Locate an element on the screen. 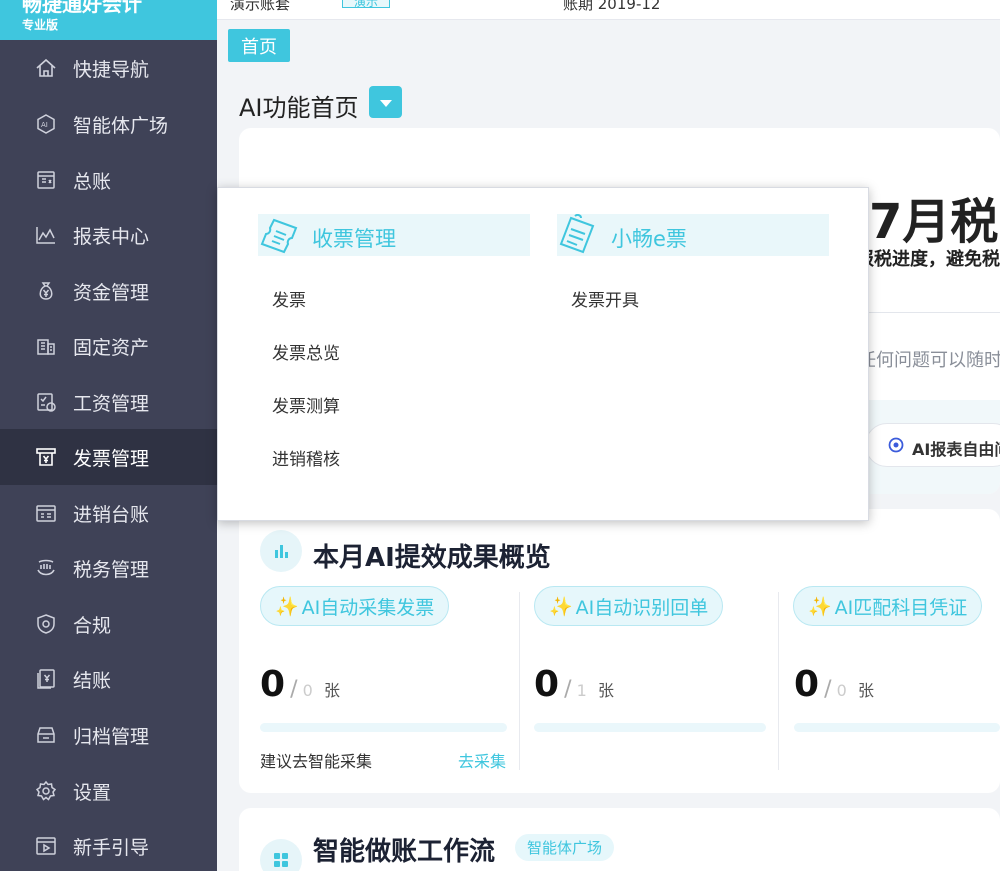 The width and height of the screenshot is (1000, 871). column-divider is located at coordinates (519, 681).